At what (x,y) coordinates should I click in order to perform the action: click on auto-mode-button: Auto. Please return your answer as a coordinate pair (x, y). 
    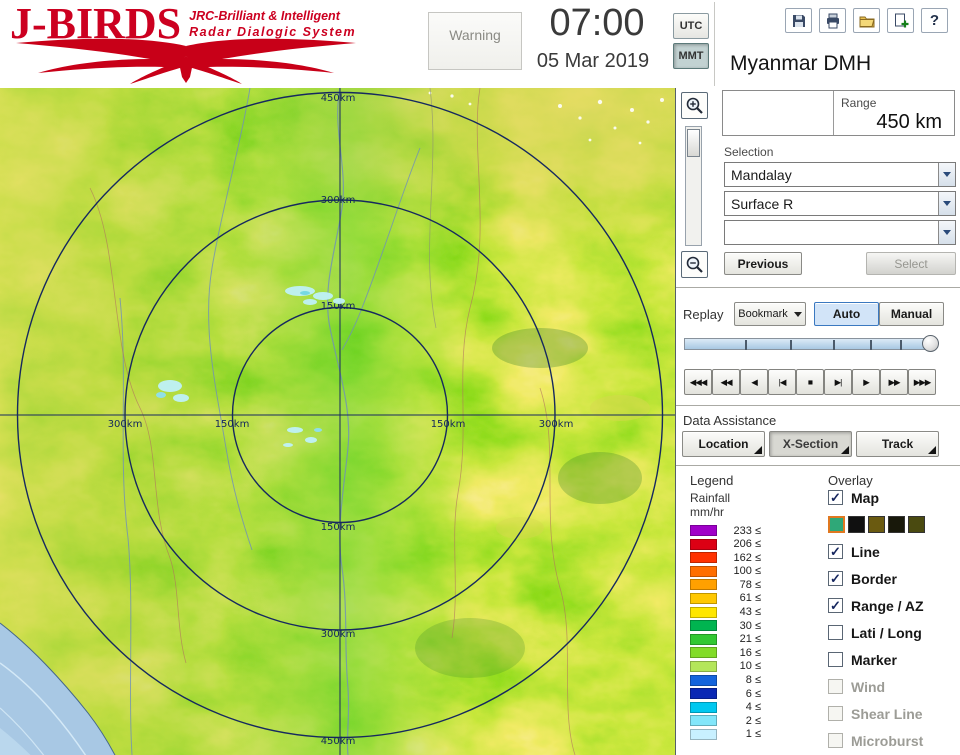
    Looking at the image, I should click on (846, 314).